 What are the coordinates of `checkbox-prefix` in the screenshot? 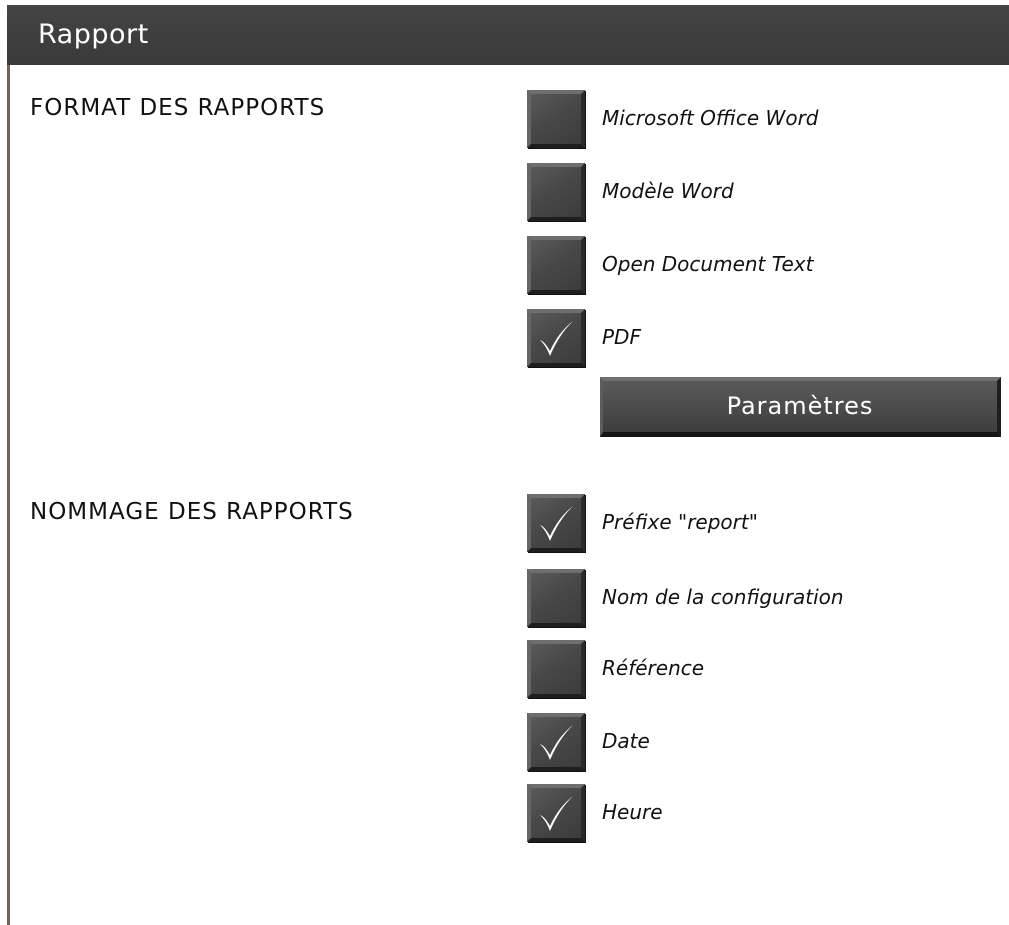 It's located at (556, 523).